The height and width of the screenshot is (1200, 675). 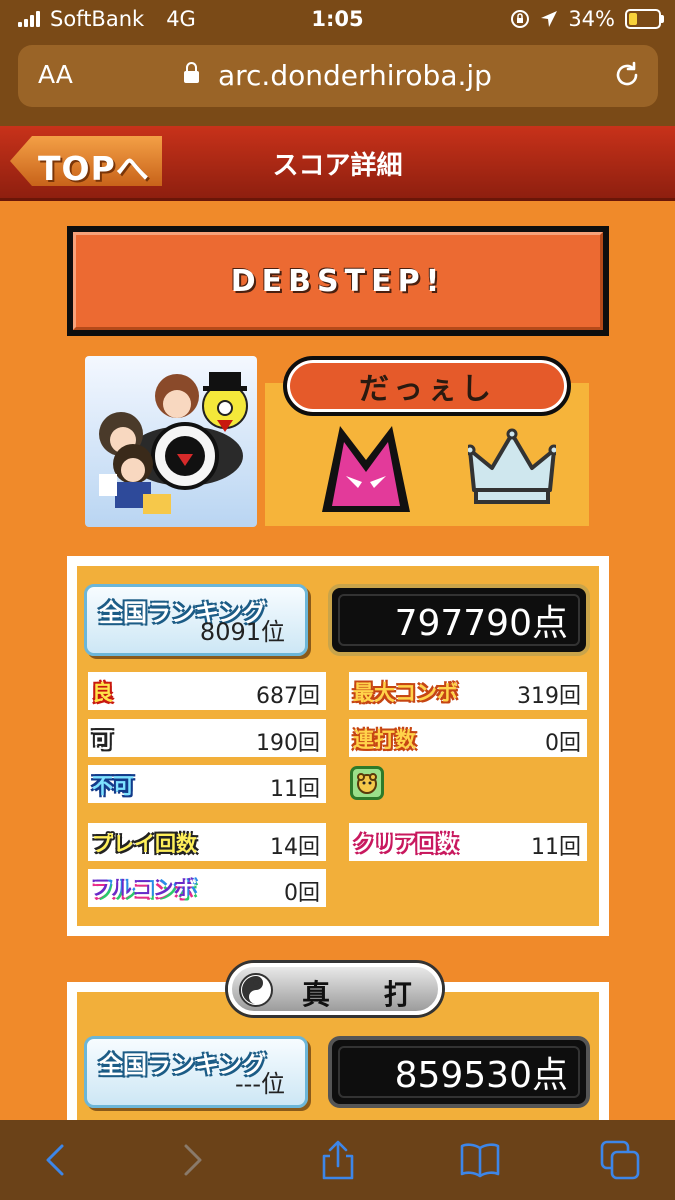 I want to click on stat-full-combo-label: フルコンボ, so click(x=144, y=890).